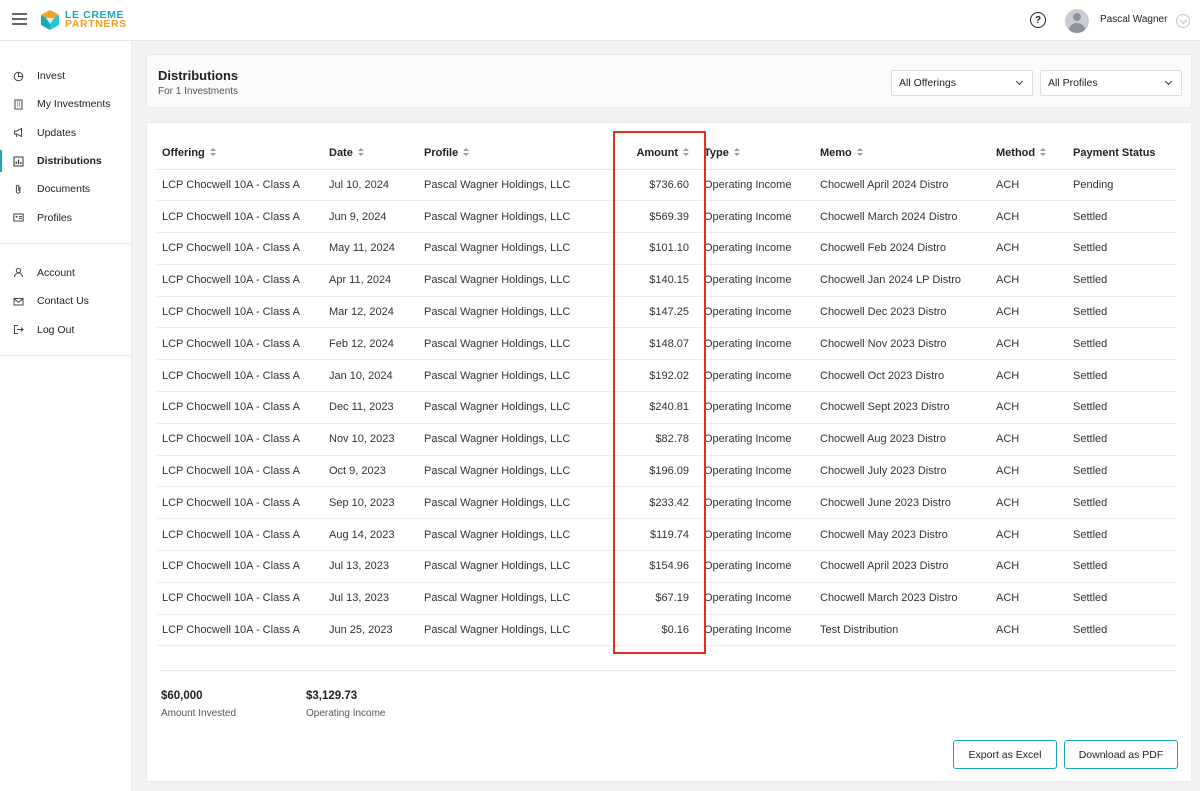  I want to click on sidebar-item-documents: Documents, so click(65, 189).